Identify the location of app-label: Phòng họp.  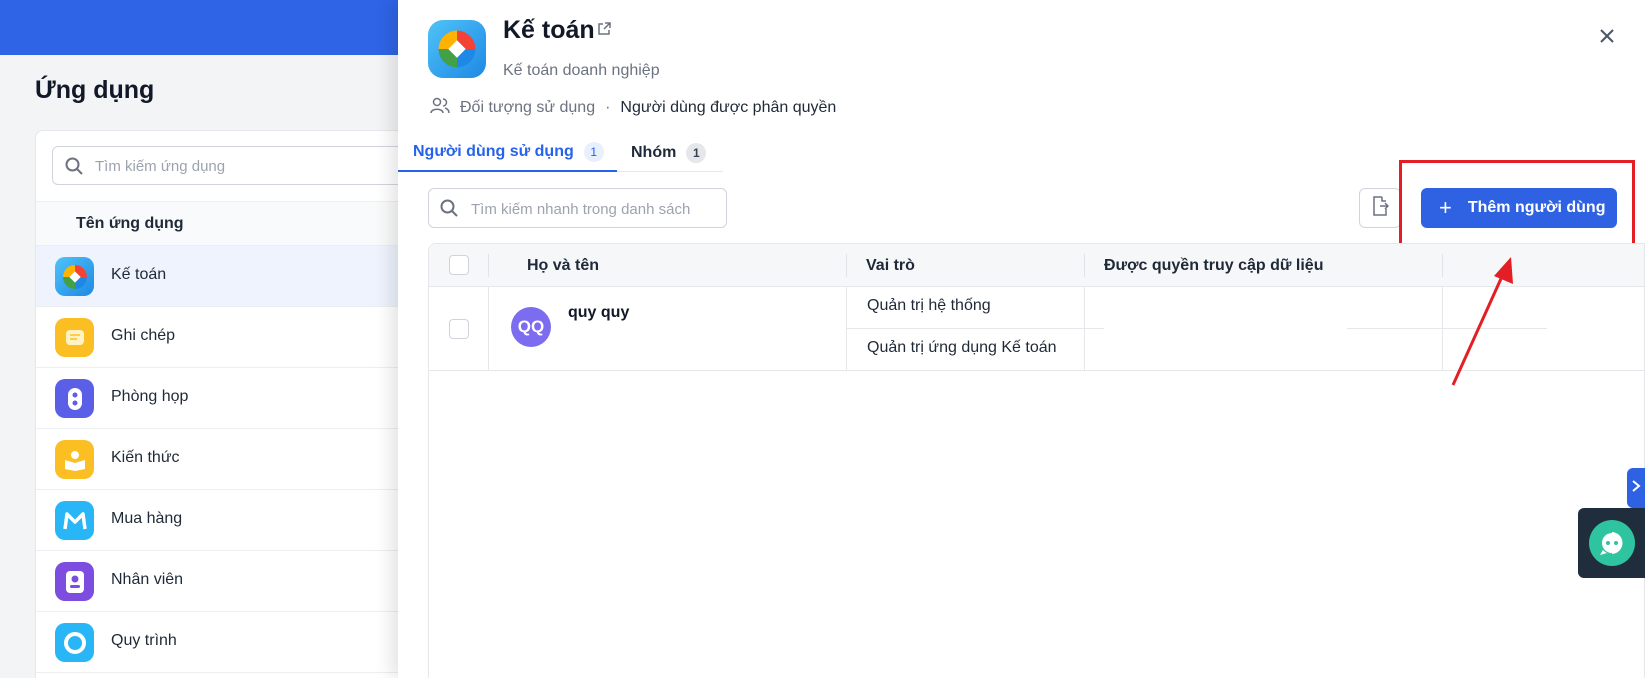
(150, 396).